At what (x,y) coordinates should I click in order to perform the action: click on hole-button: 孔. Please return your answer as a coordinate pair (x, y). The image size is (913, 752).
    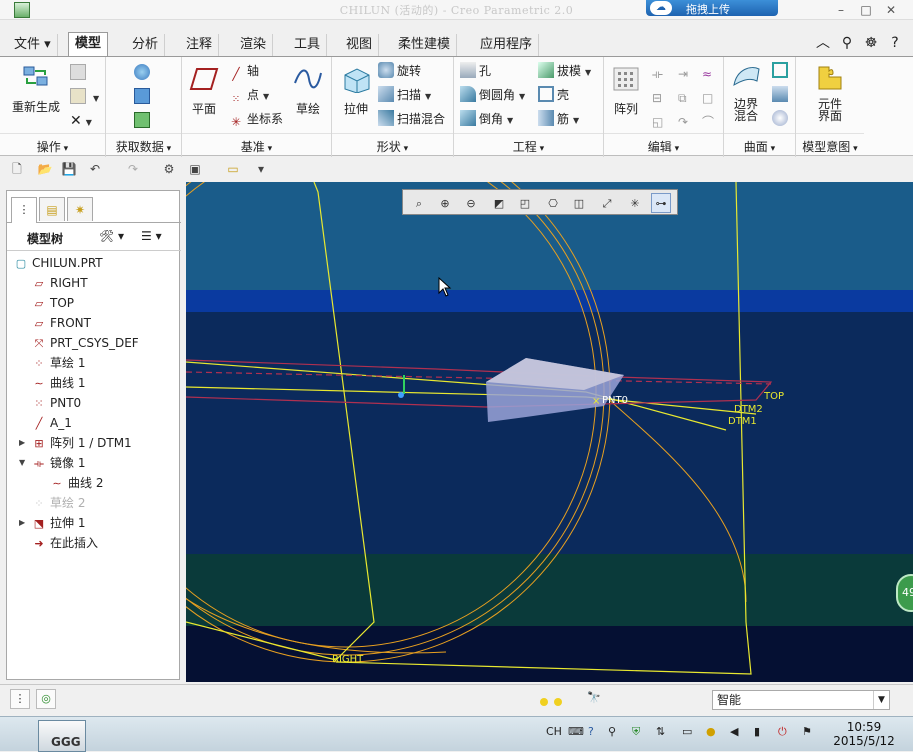
    Looking at the image, I should click on (475, 71).